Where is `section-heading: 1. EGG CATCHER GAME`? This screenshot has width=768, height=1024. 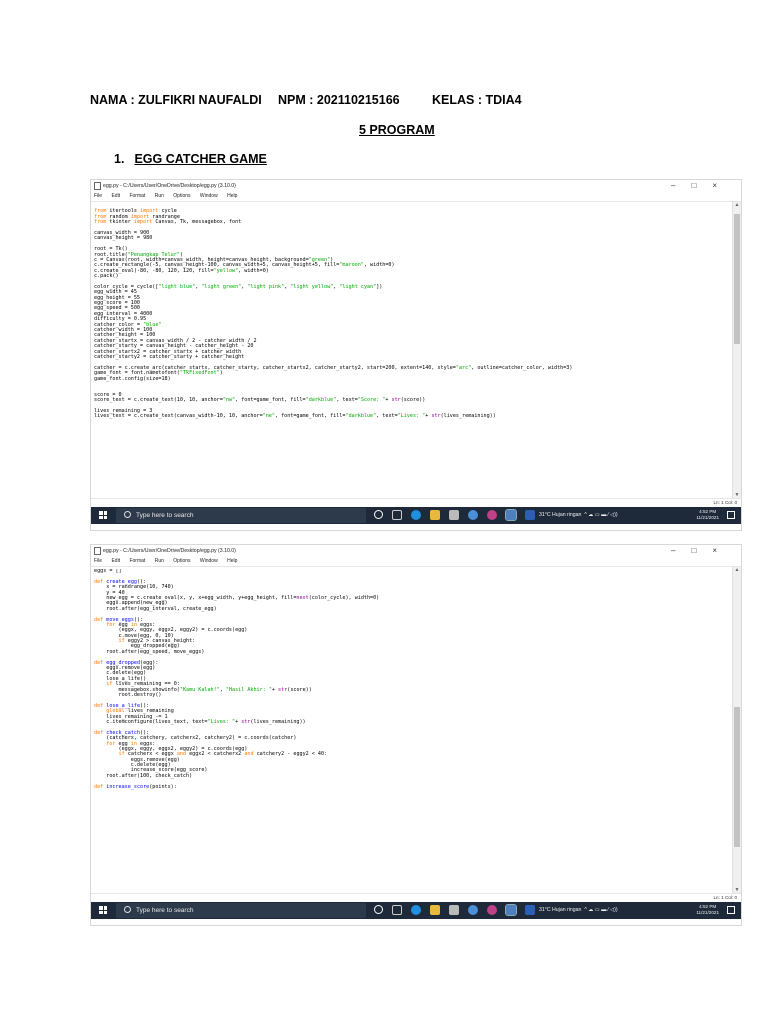 section-heading: 1. EGG CATCHER GAME is located at coordinates (190, 159).